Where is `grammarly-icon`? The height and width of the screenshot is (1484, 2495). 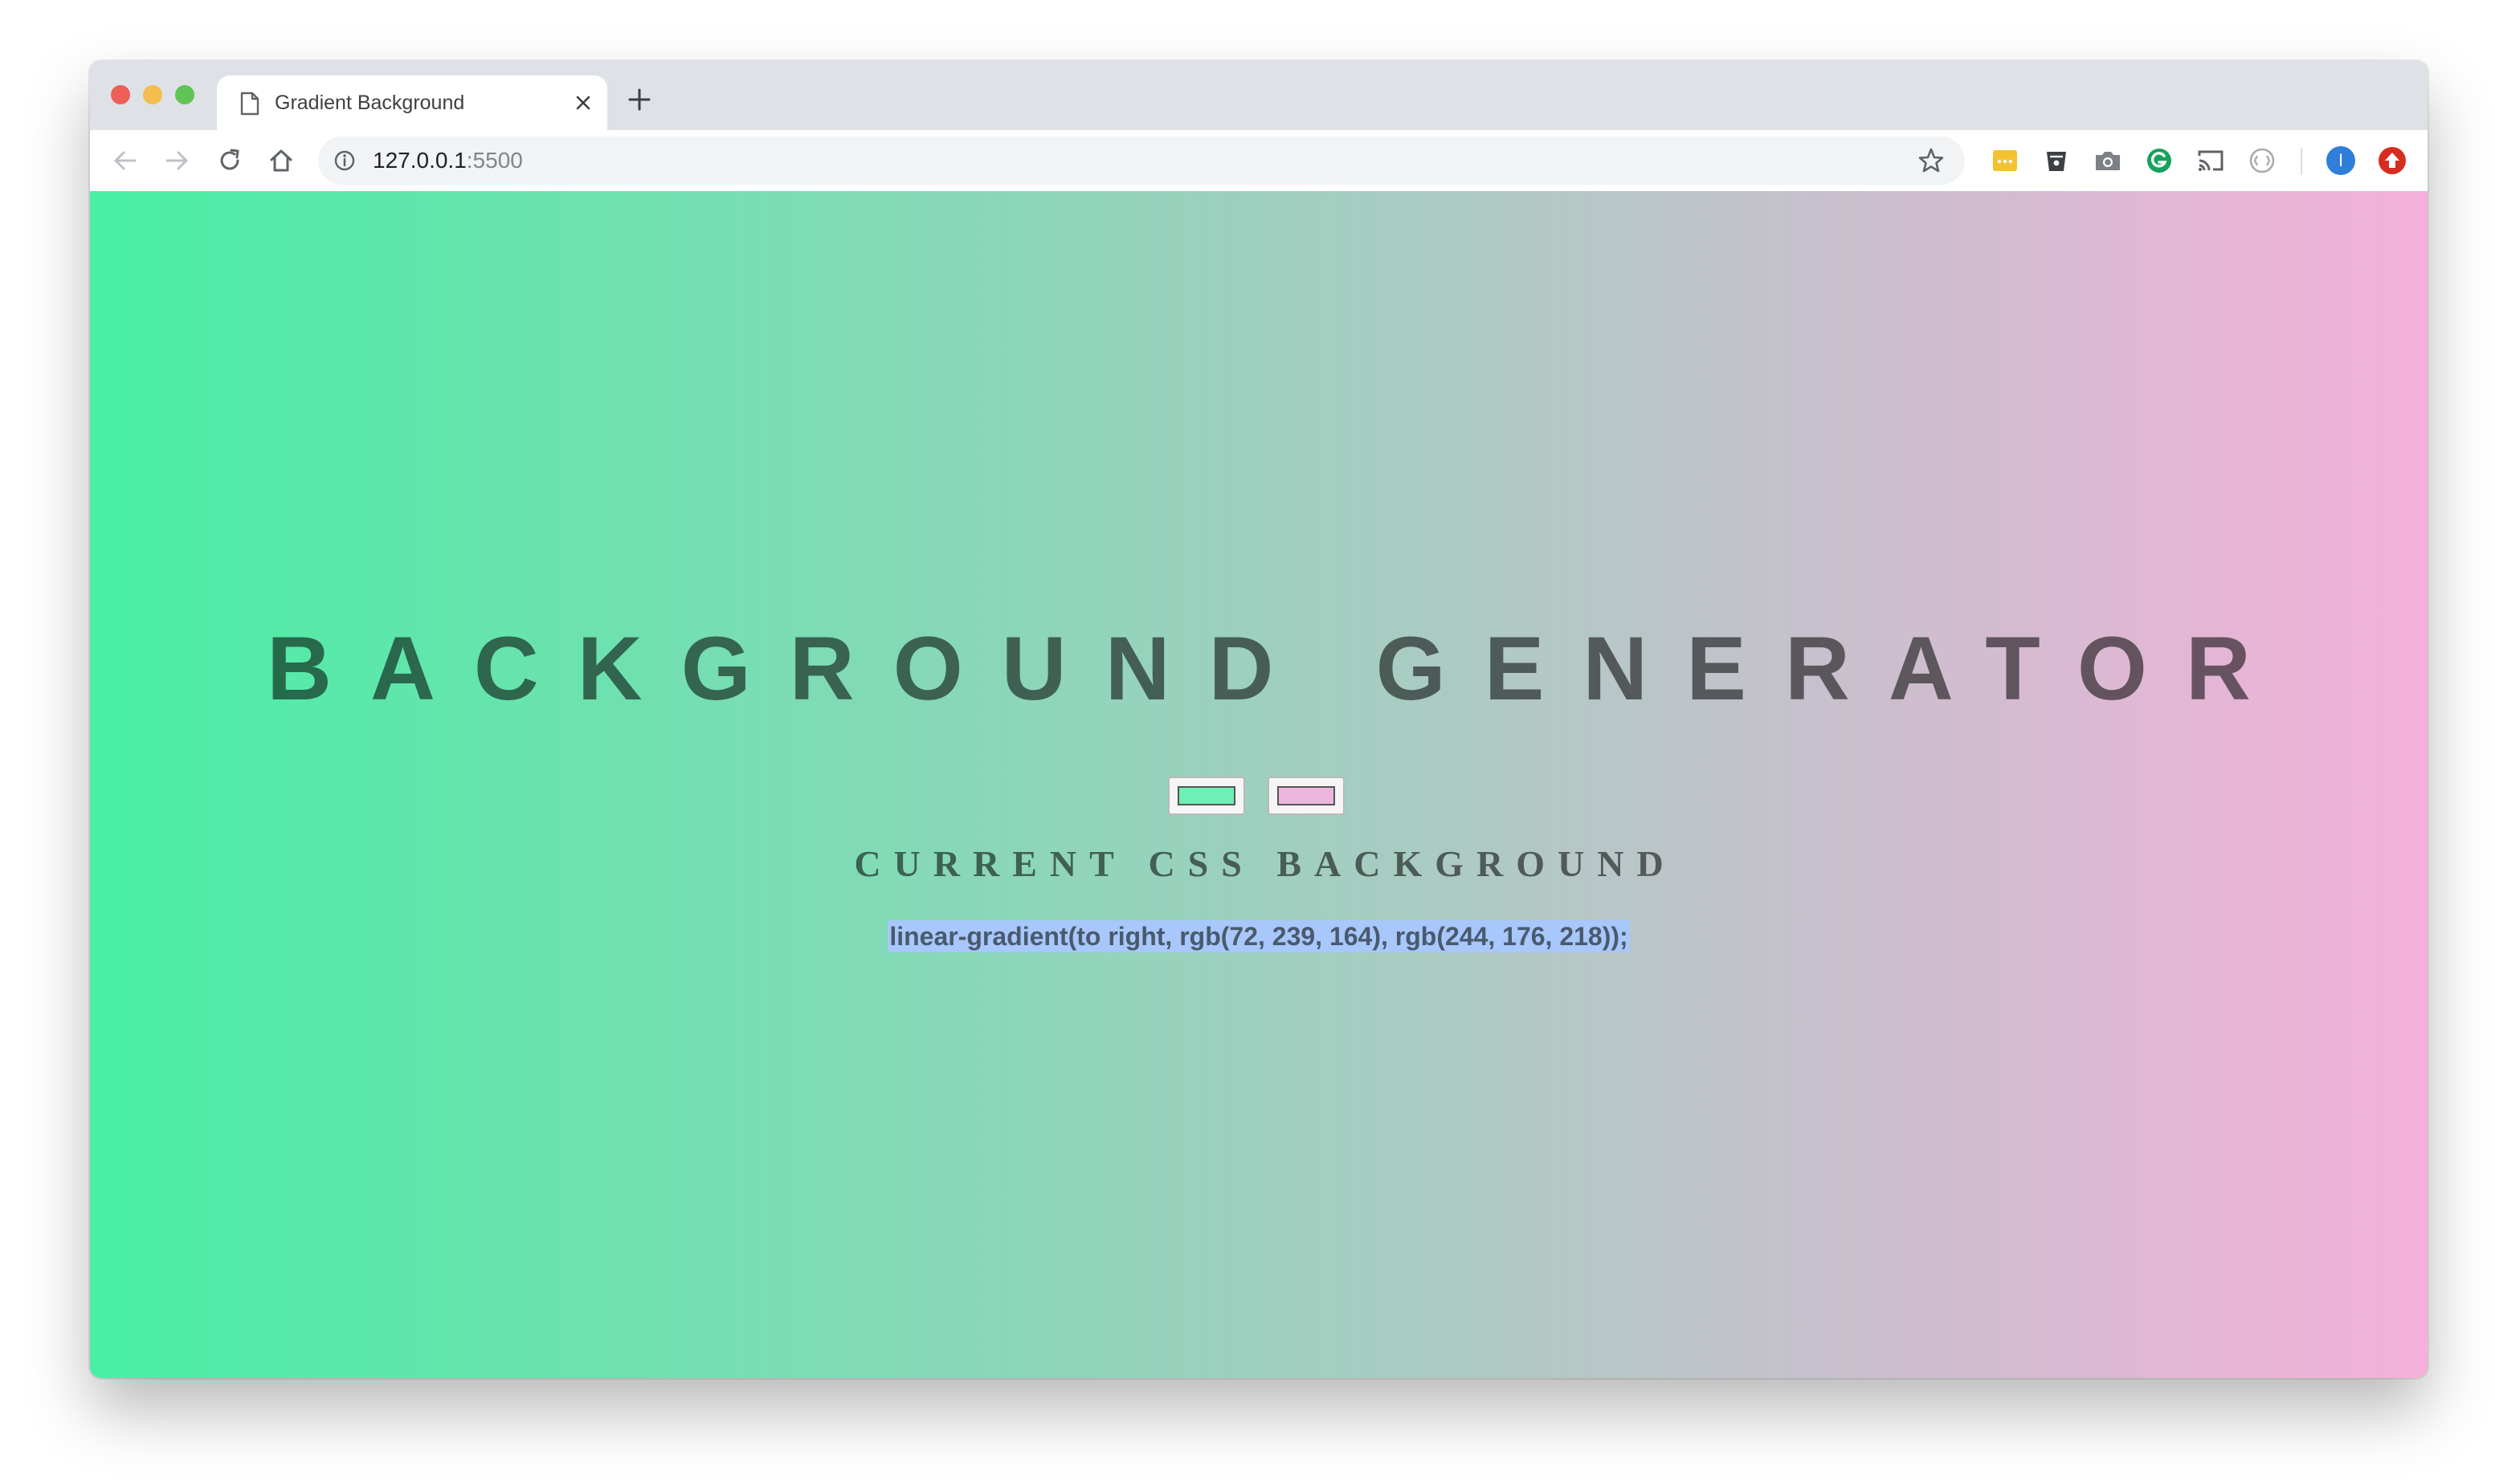 grammarly-icon is located at coordinates (2159, 161).